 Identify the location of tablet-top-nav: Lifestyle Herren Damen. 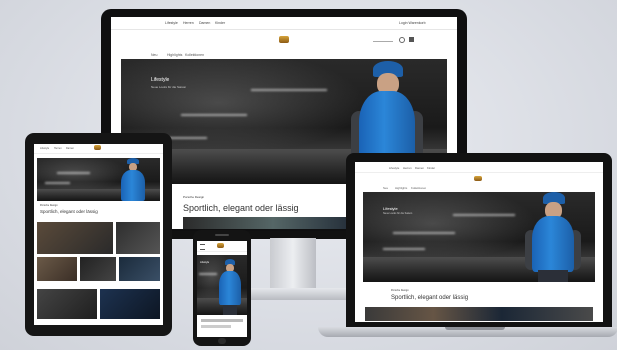
(98, 149).